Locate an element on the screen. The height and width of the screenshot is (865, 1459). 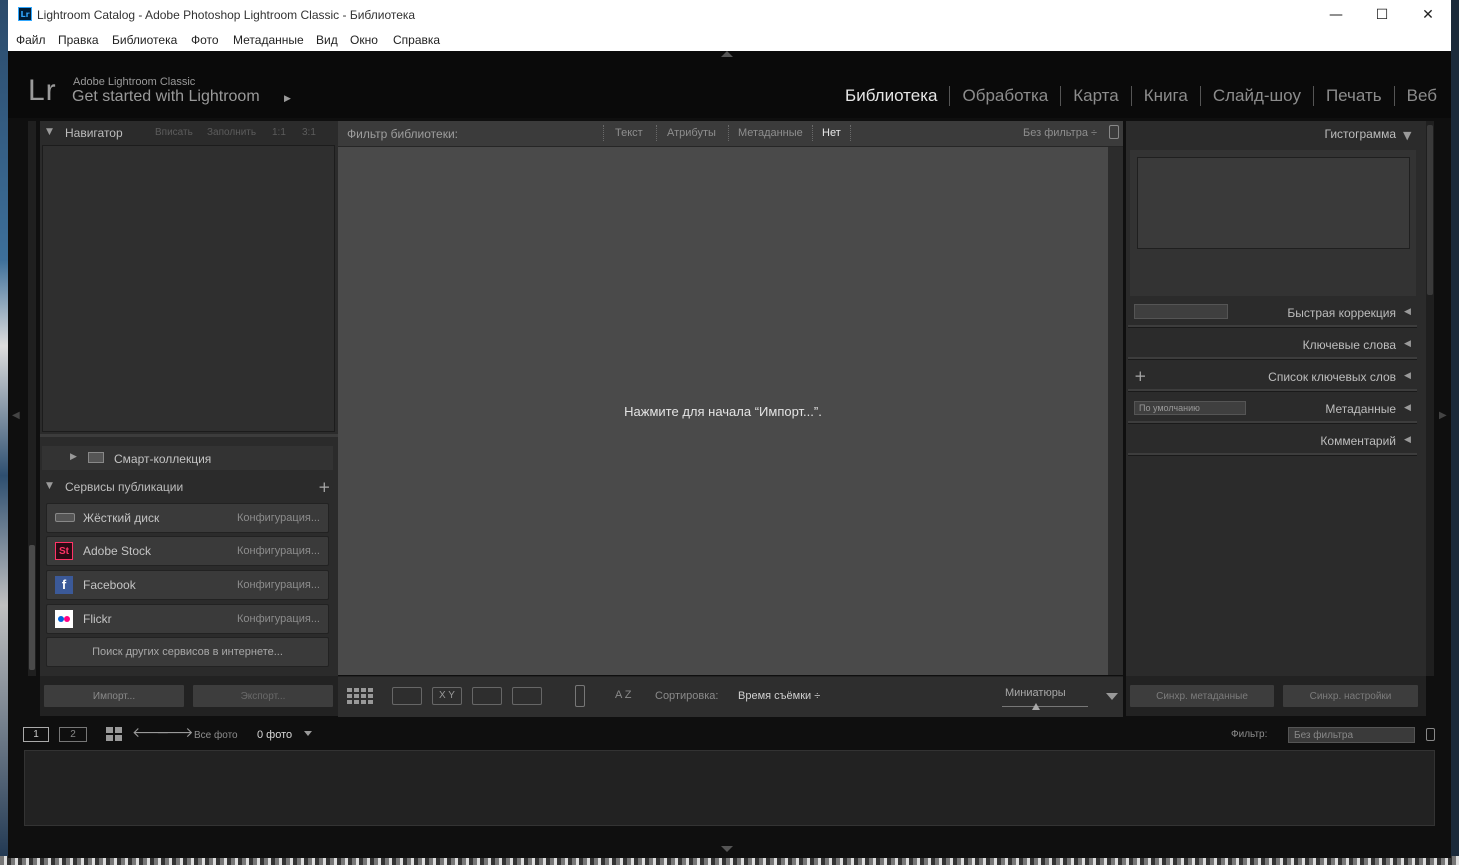
module-print: Печать is located at coordinates (1353, 96).